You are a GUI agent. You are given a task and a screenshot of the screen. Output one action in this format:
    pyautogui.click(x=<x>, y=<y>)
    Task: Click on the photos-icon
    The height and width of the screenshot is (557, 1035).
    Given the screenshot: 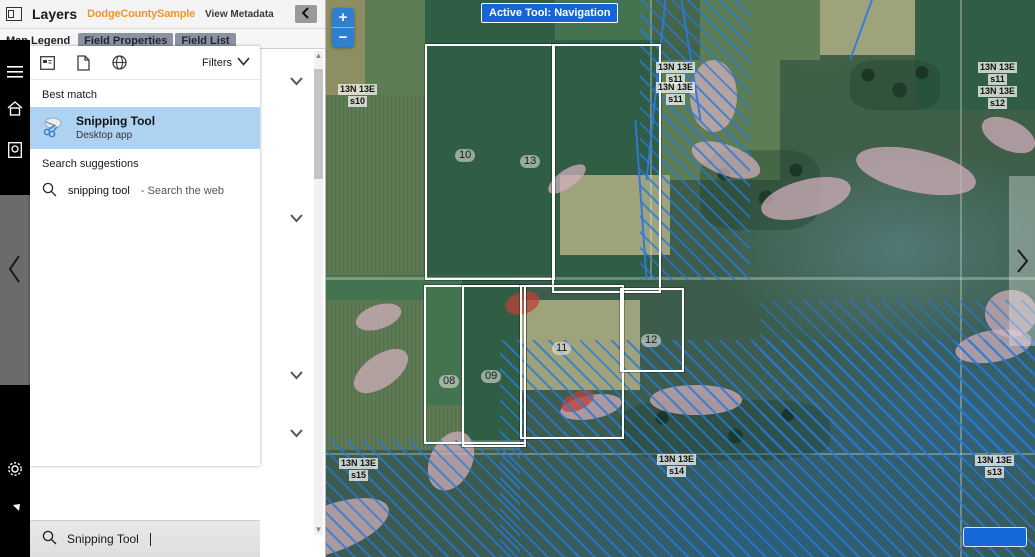 What is the action you would take?
    pyautogui.click(x=15, y=151)
    